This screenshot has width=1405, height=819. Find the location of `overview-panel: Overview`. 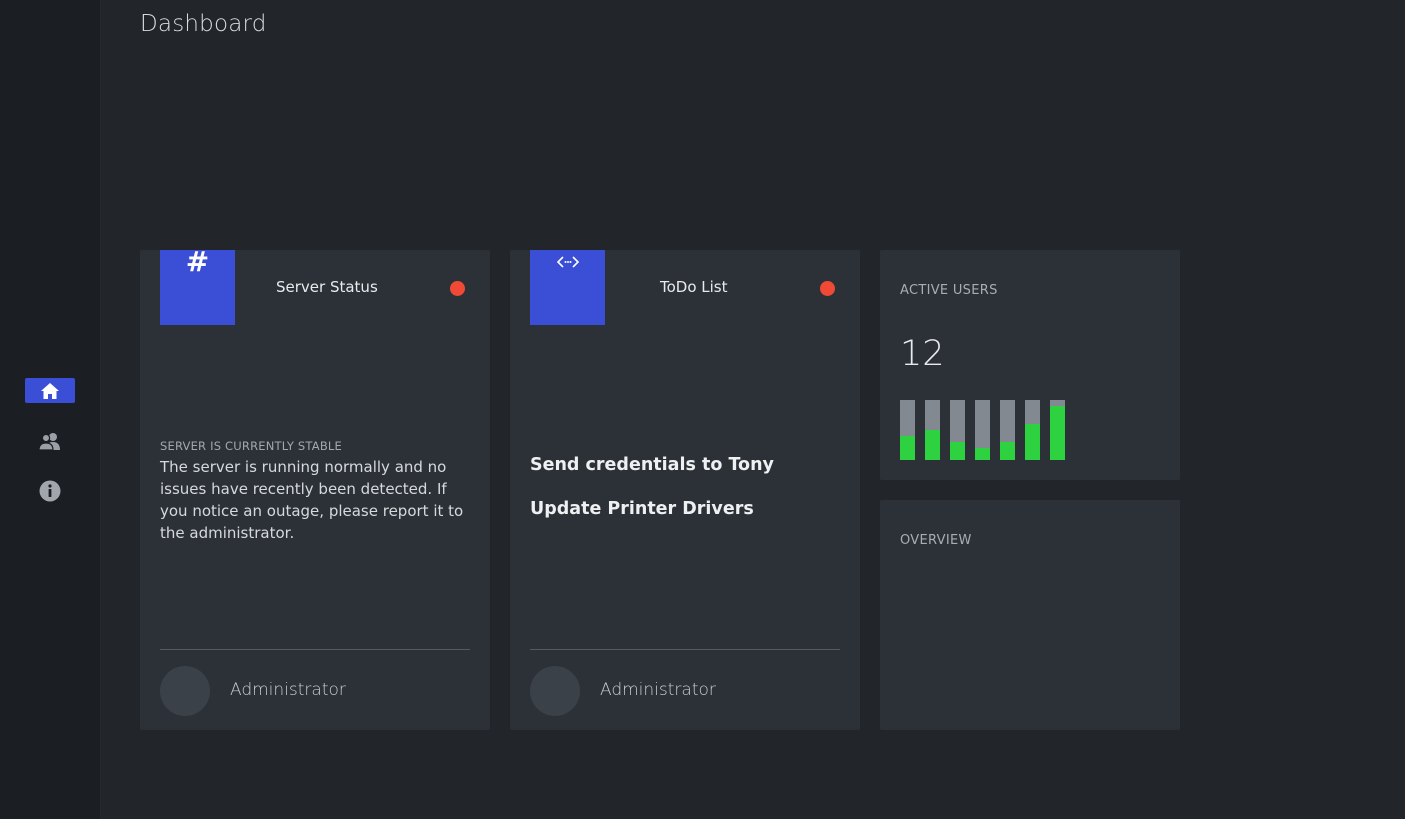

overview-panel: Overview is located at coordinates (1030, 615).